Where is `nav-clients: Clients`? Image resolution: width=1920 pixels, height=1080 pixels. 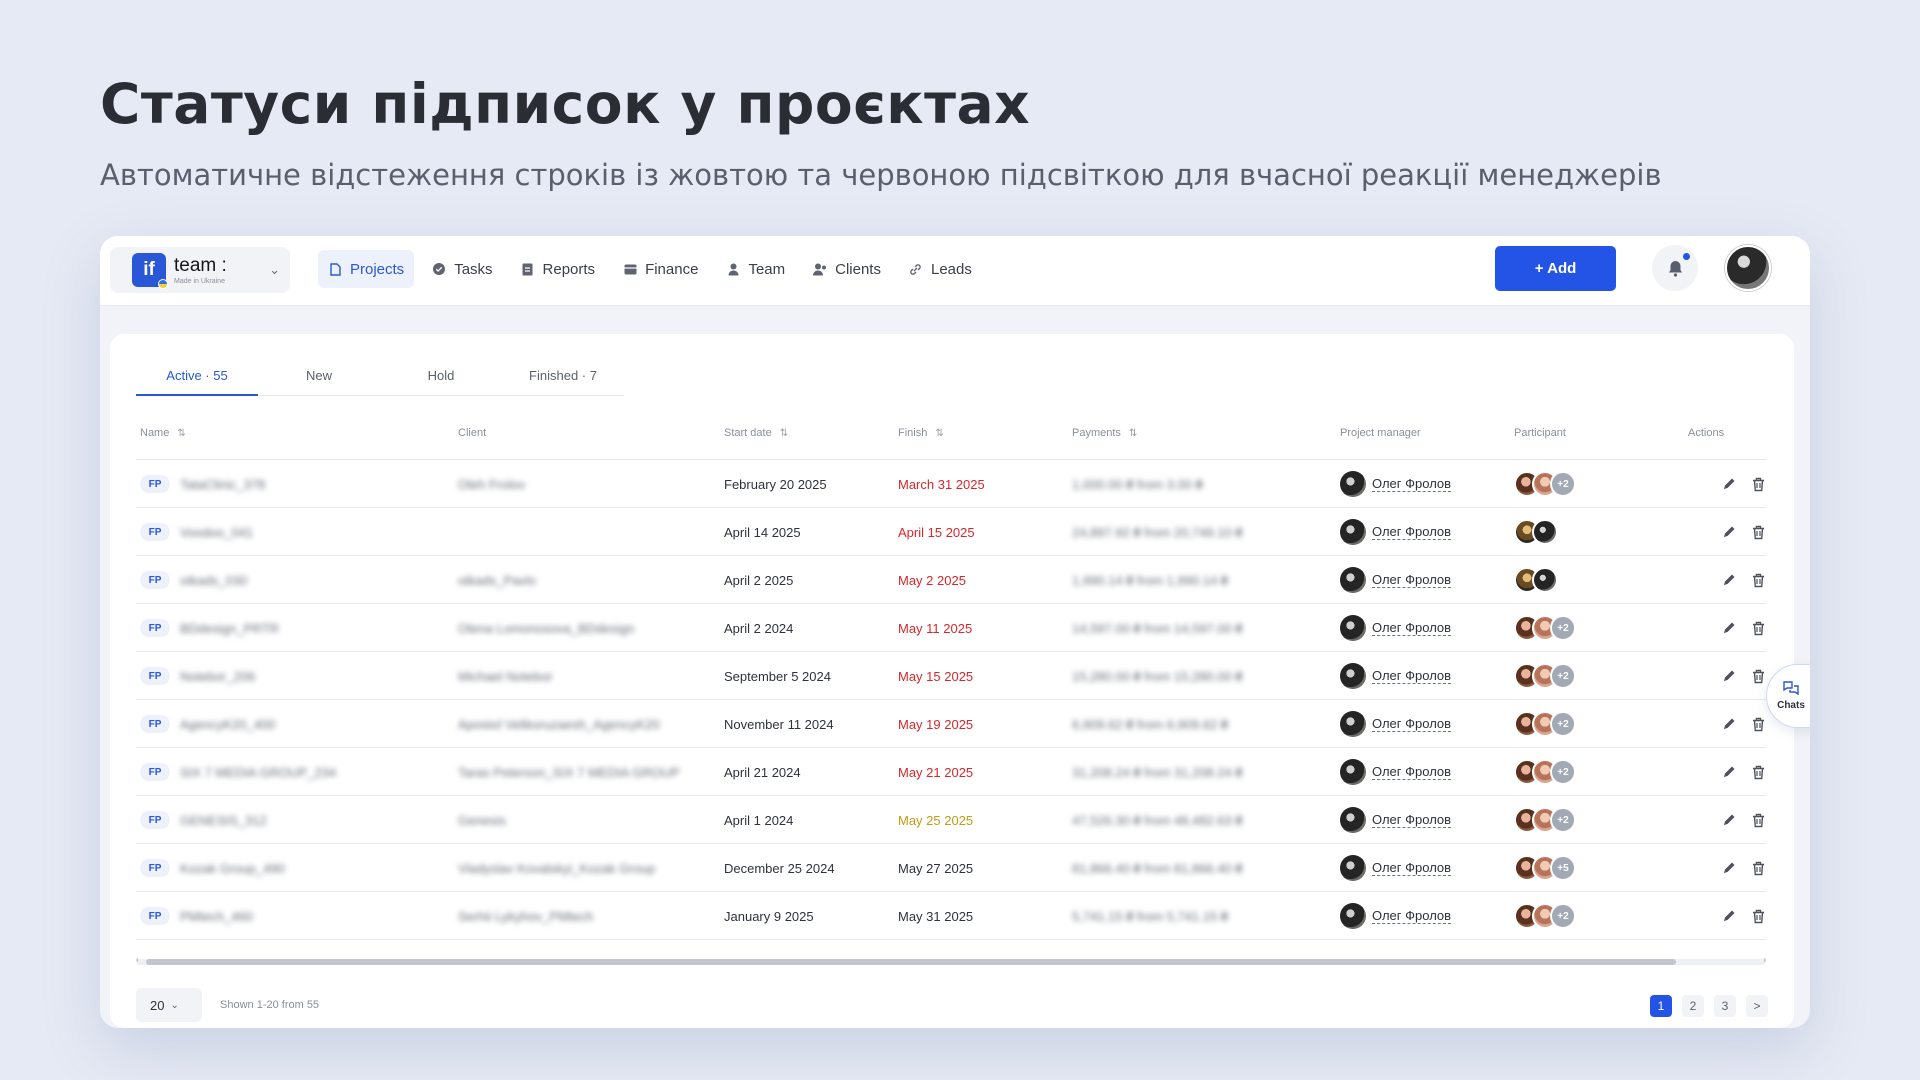 nav-clients: Clients is located at coordinates (847, 269).